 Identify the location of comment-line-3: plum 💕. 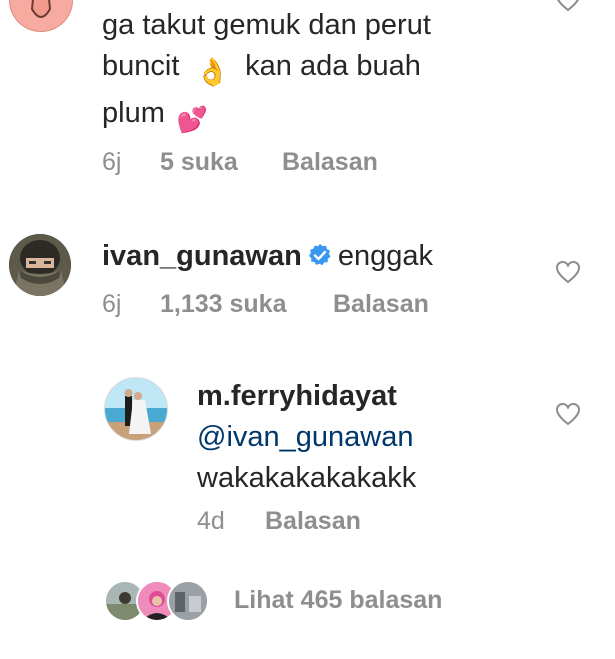
(312, 117).